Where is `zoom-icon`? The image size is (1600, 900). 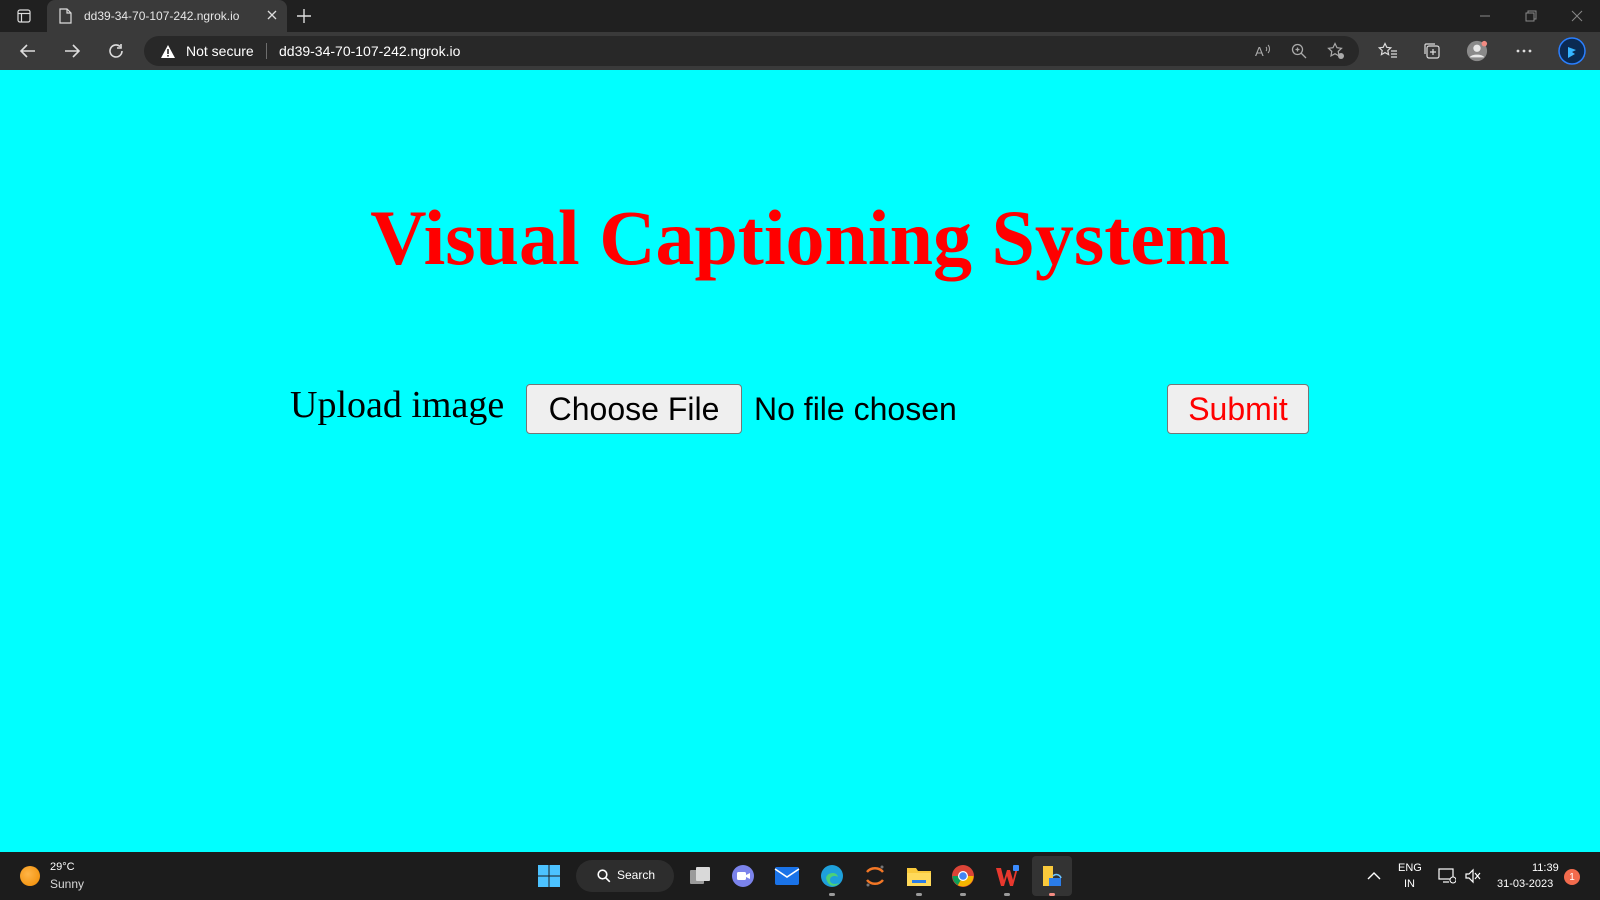 zoom-icon is located at coordinates (1299, 51).